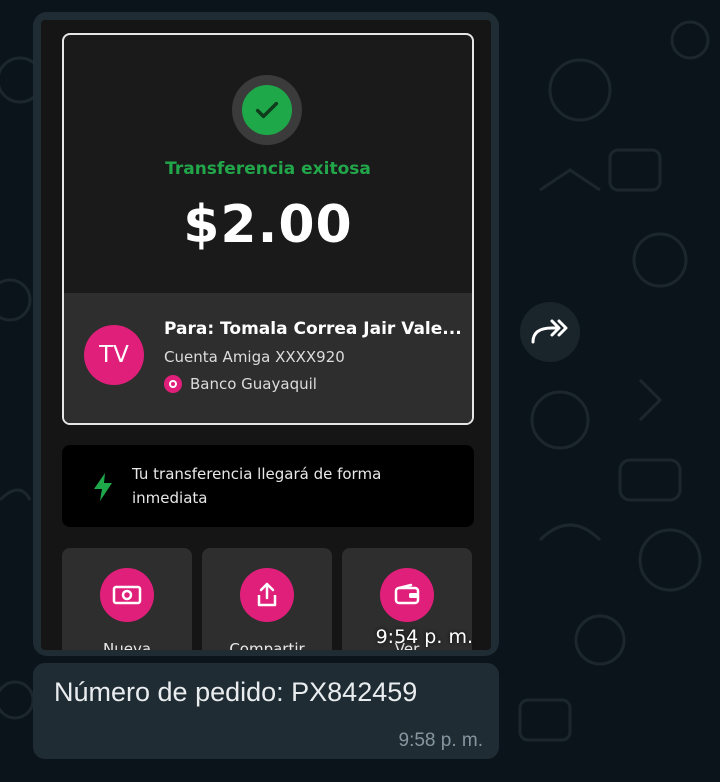 This screenshot has width=720, height=782. Describe the element at coordinates (267, 645) in the screenshot. I see `share-label: Compartir` at that location.